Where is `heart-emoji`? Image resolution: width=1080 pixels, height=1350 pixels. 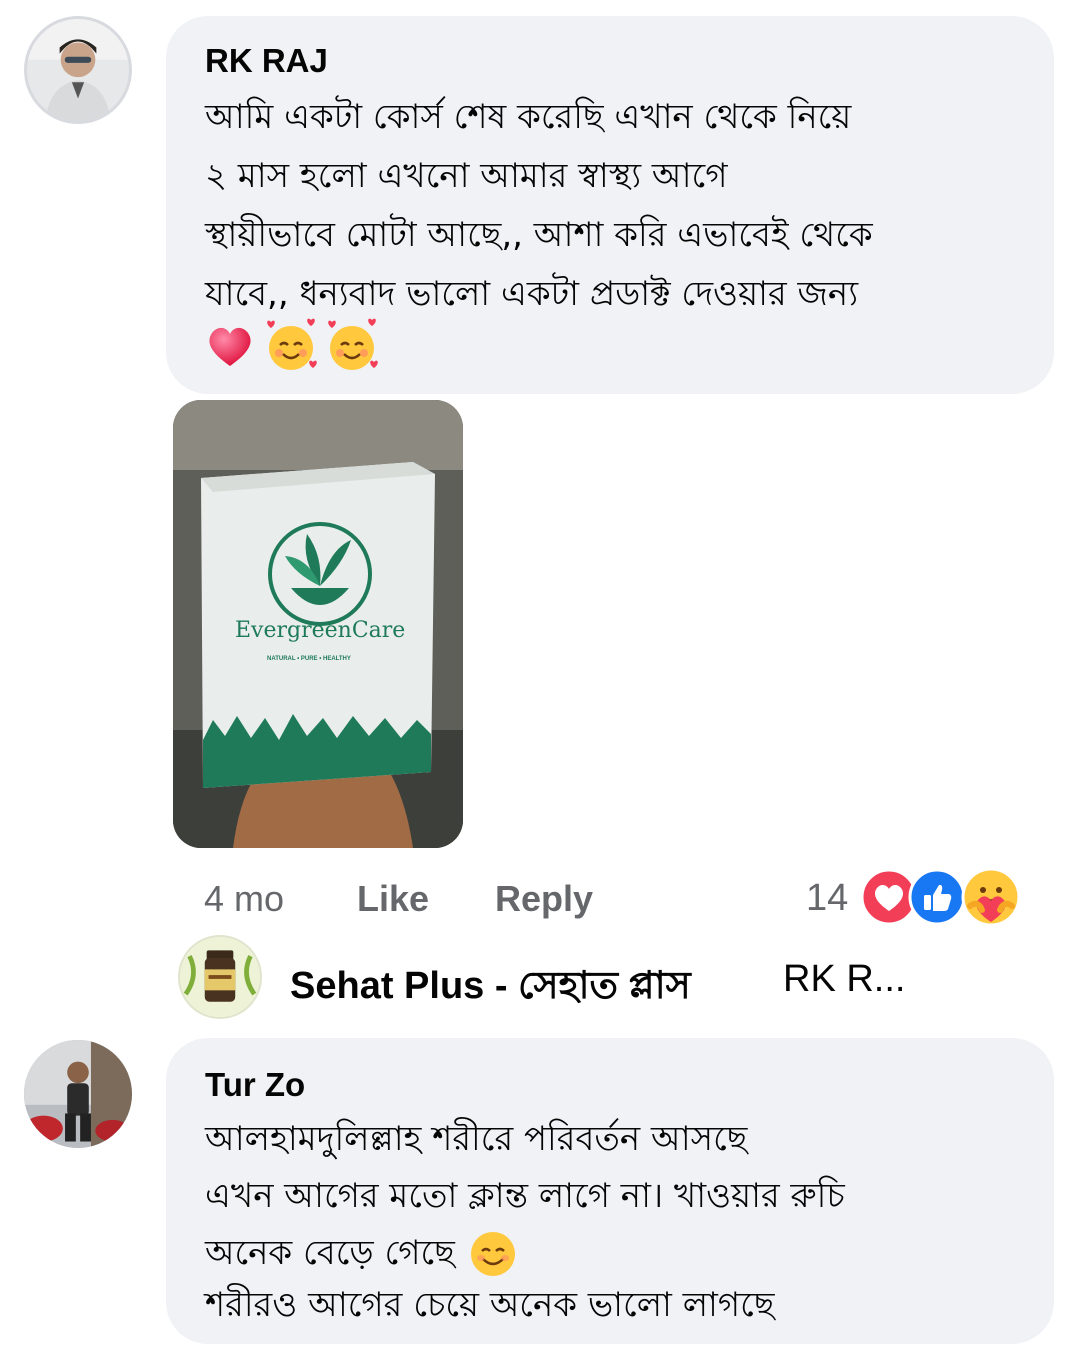 heart-emoji is located at coordinates (230, 346).